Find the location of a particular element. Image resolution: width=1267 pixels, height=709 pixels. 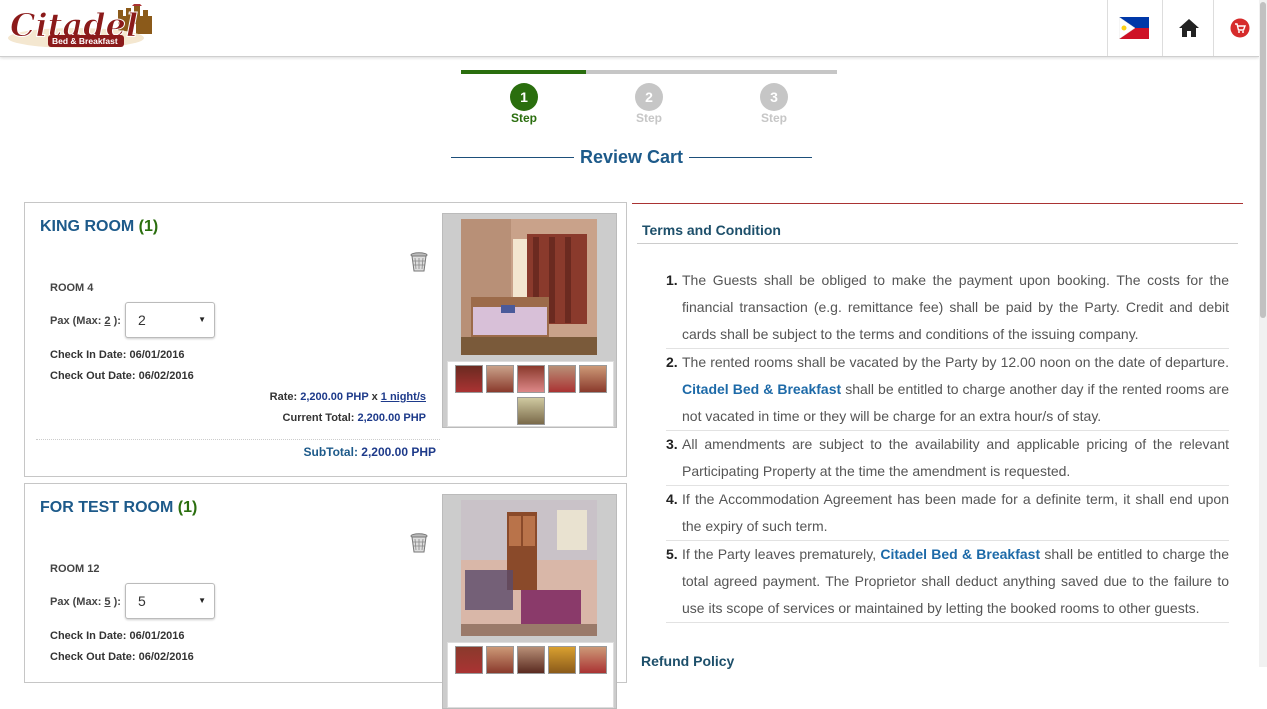

page-scrollbar is located at coordinates (1263, 333).